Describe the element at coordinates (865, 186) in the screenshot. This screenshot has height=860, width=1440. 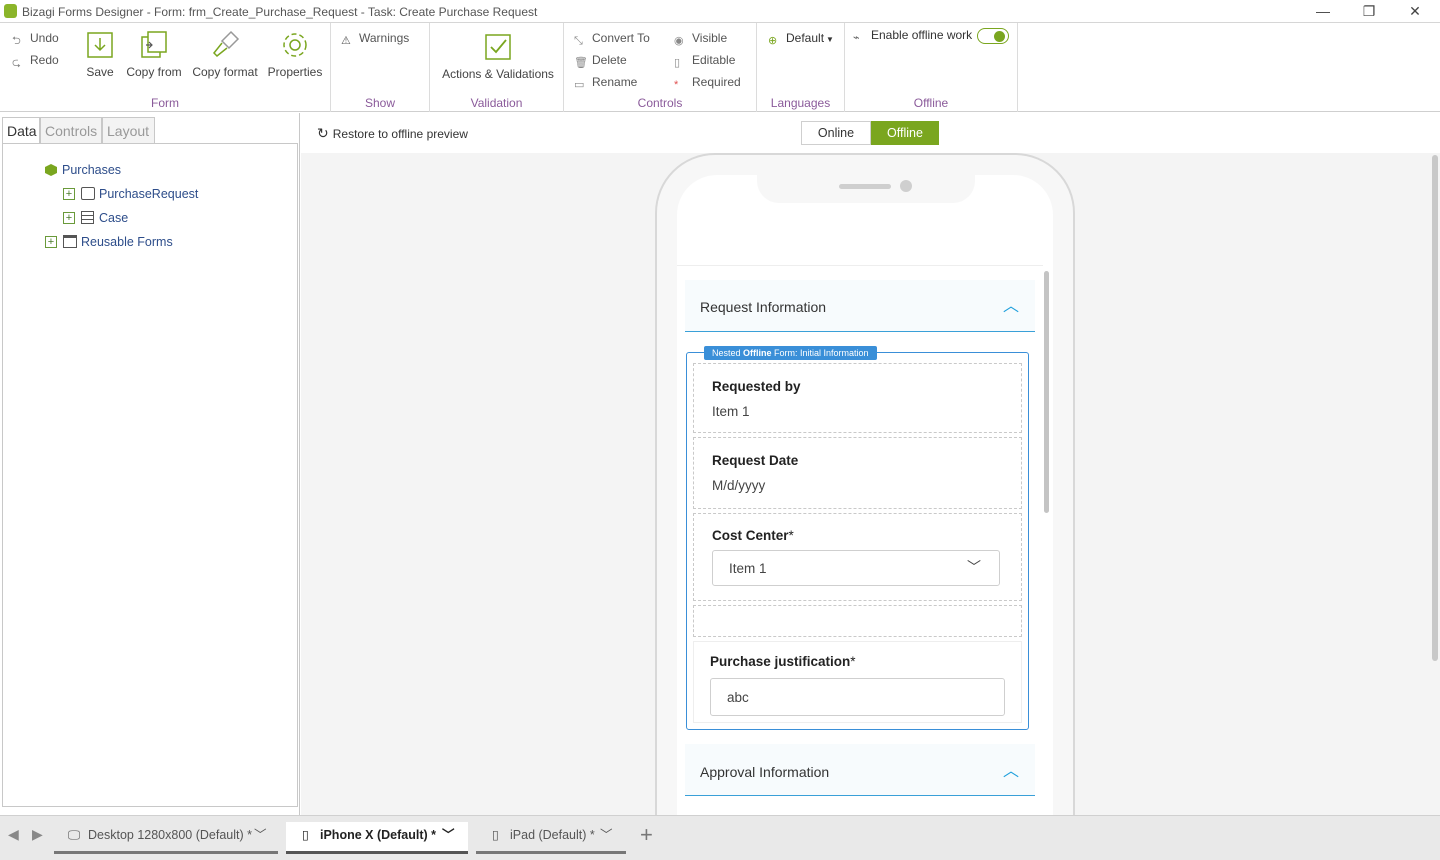
I see `speaker` at that location.